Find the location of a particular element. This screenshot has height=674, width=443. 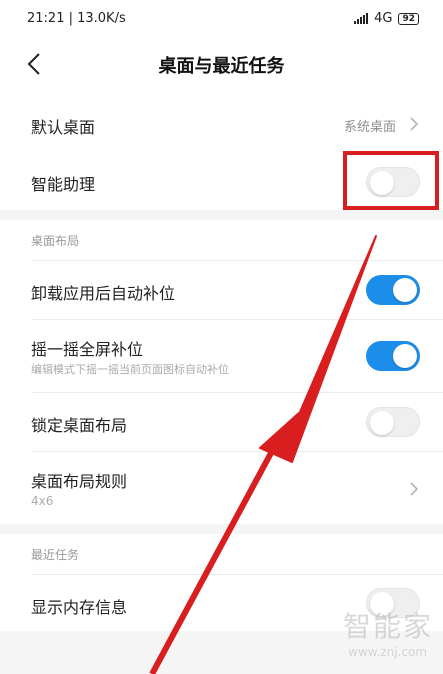

shake-fill-sublabel: 编辑模式下摇一摇当前页面图标自动补位 is located at coordinates (130, 369).